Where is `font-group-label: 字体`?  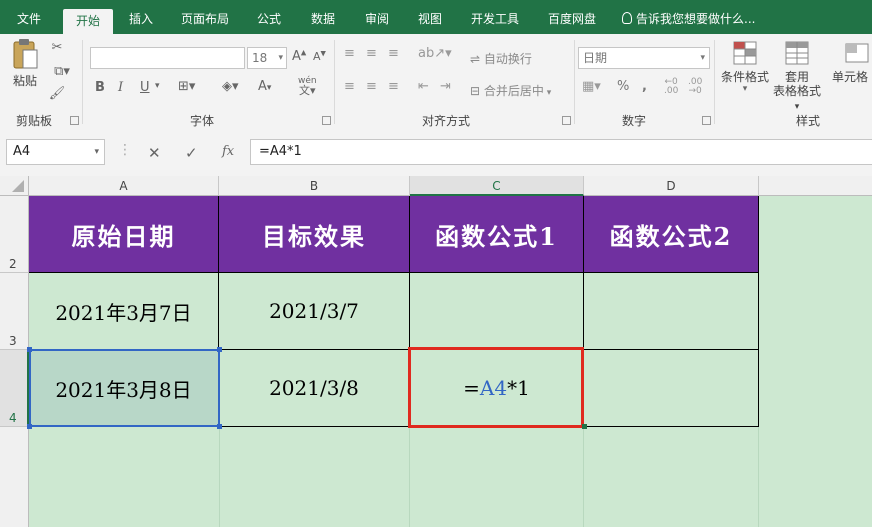
font-group-label: 字体 is located at coordinates (202, 121).